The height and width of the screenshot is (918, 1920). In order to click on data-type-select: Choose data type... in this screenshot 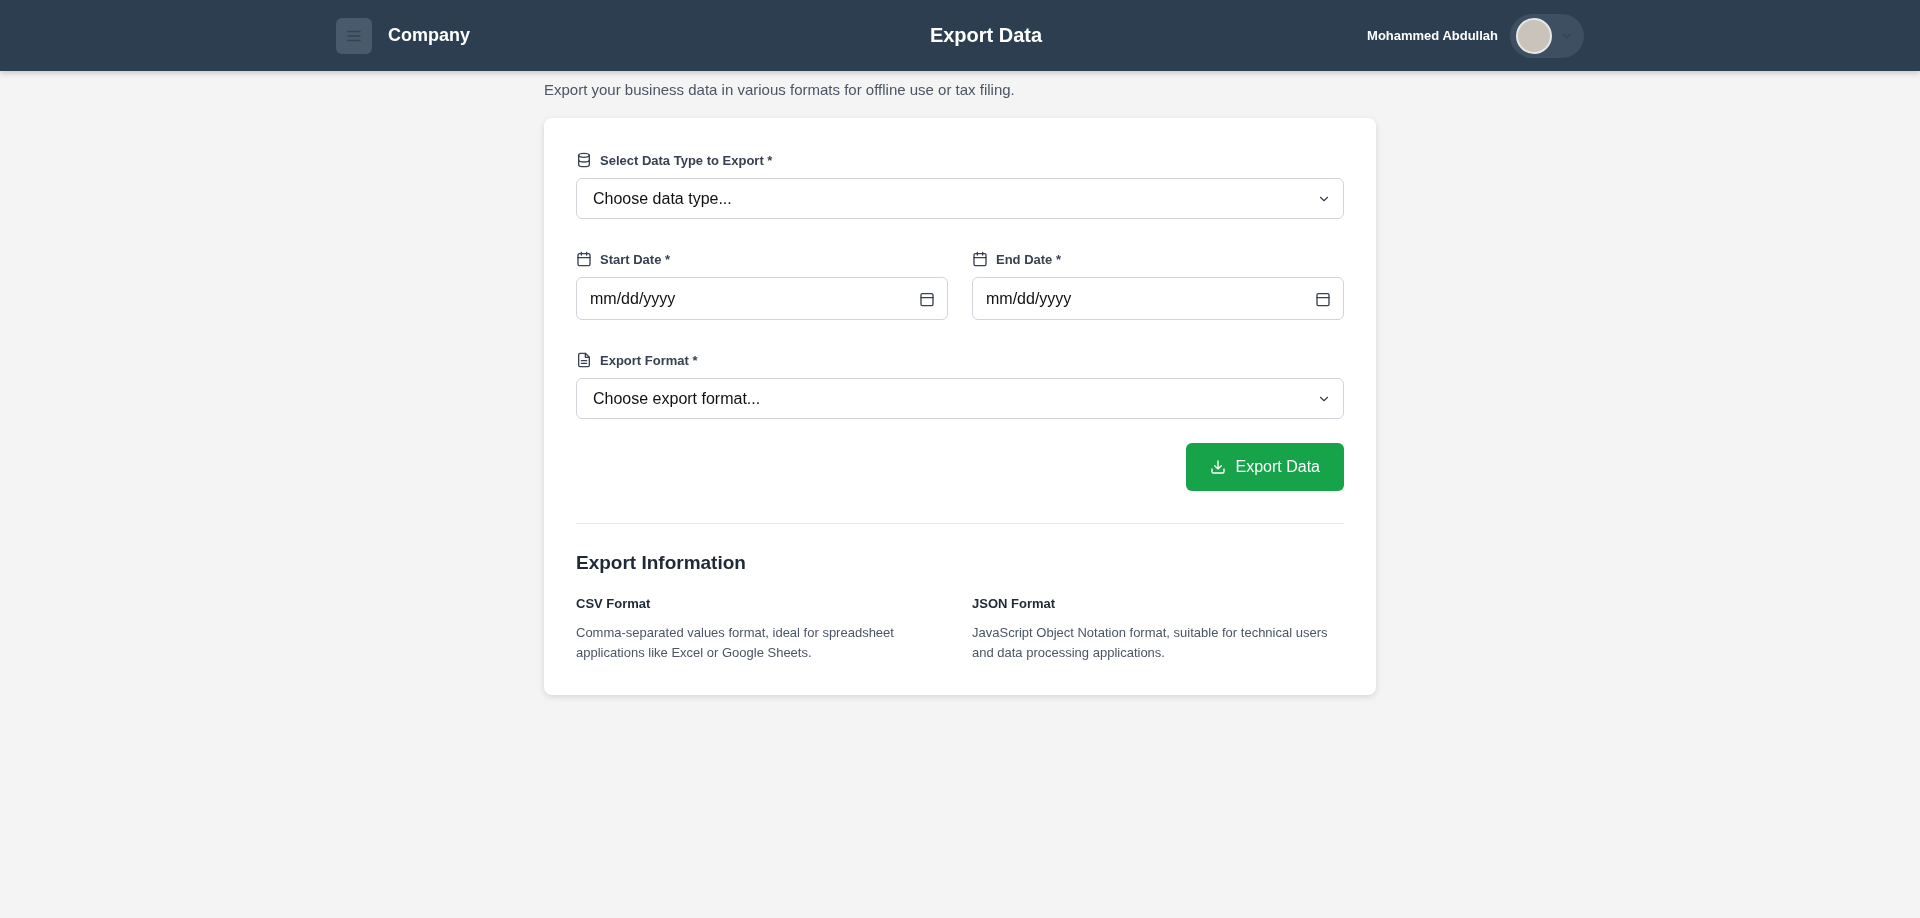, I will do `click(960, 198)`.